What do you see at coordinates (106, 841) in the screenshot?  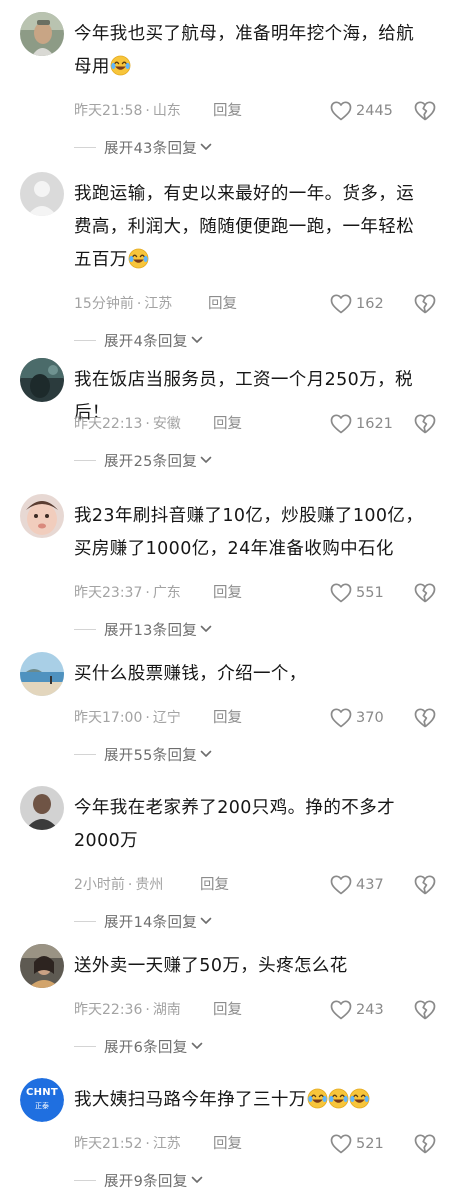 I see `comment-text-segment: 2000万` at bounding box center [106, 841].